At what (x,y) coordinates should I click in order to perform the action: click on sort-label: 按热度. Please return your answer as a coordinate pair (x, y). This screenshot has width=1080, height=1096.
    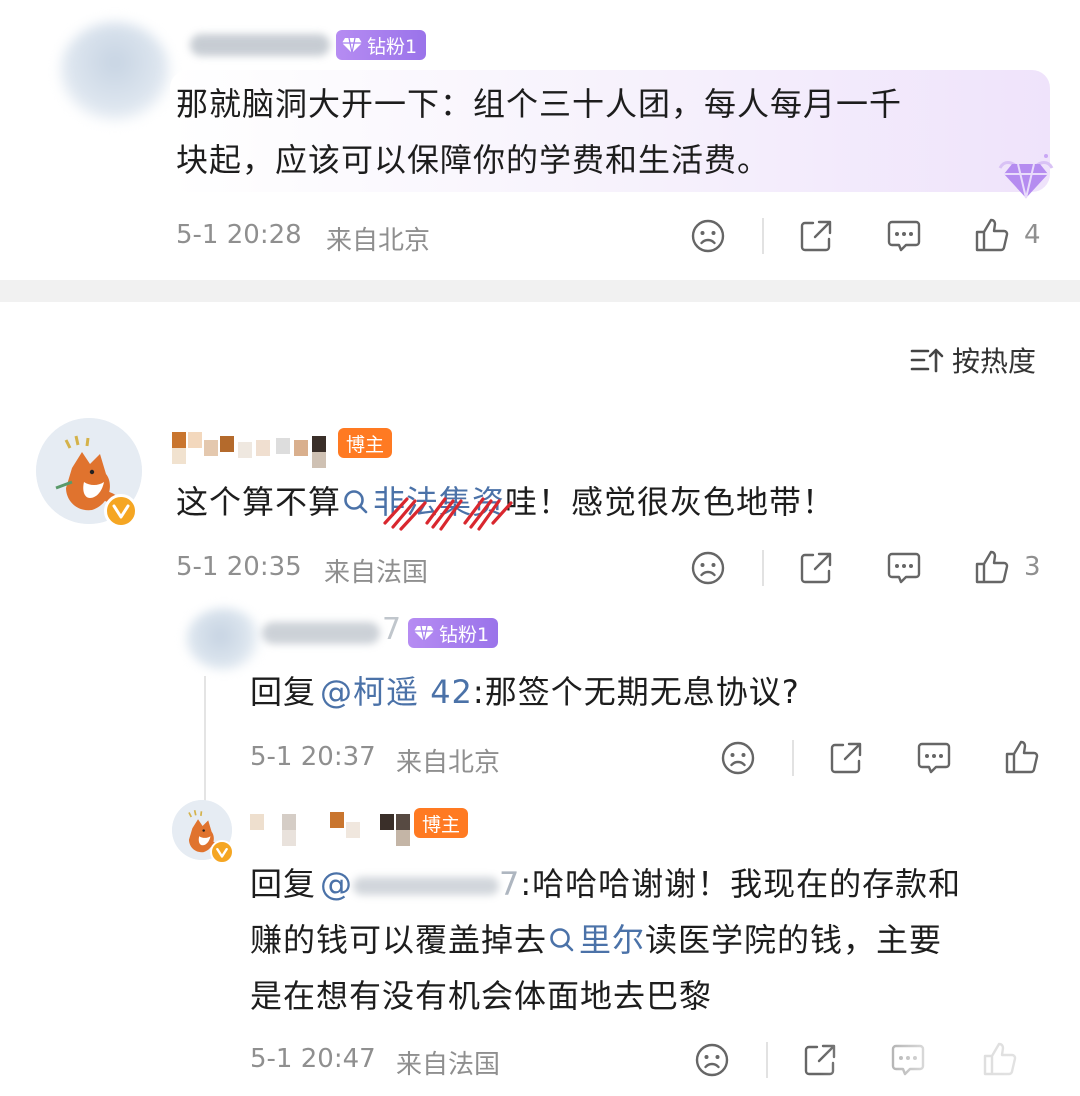
    Looking at the image, I should click on (994, 361).